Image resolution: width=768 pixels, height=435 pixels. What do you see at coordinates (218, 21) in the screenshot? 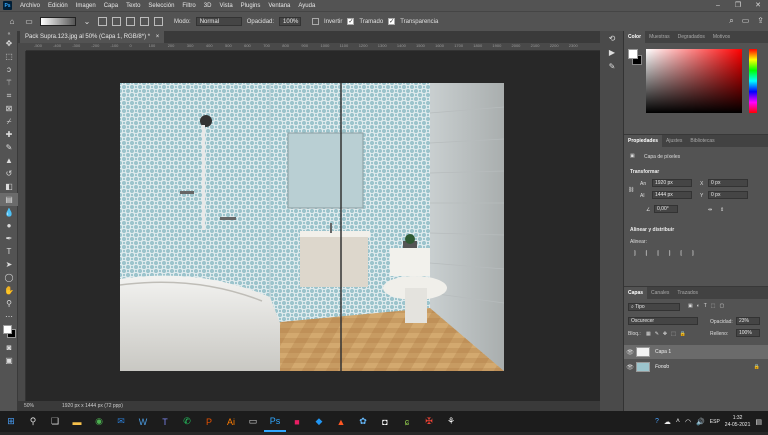
I see `mode-select: Normal` at bounding box center [218, 21].